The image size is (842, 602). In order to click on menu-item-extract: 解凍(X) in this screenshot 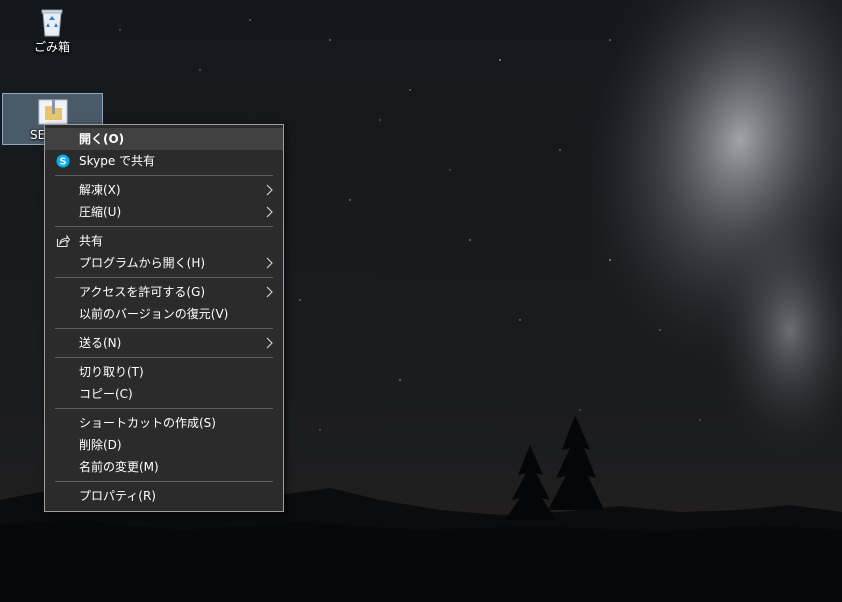, I will do `click(164, 190)`.